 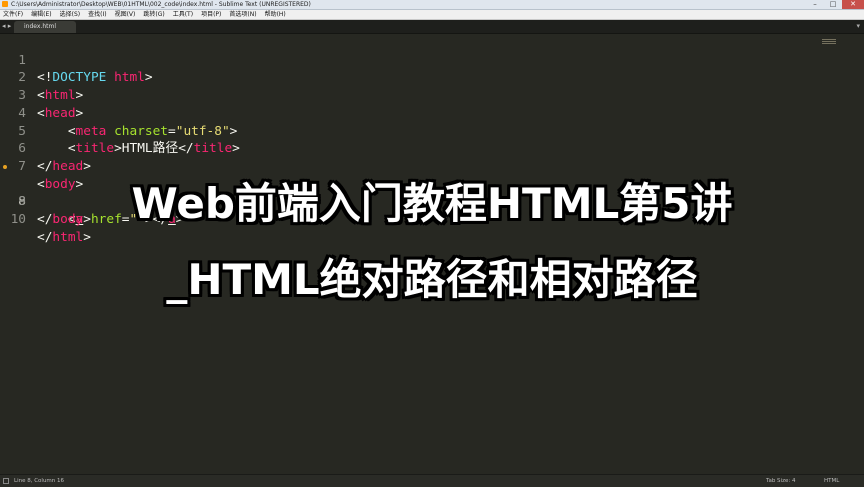 What do you see at coordinates (126, 14) in the screenshot?
I see `menu-view: 视图(V)` at bounding box center [126, 14].